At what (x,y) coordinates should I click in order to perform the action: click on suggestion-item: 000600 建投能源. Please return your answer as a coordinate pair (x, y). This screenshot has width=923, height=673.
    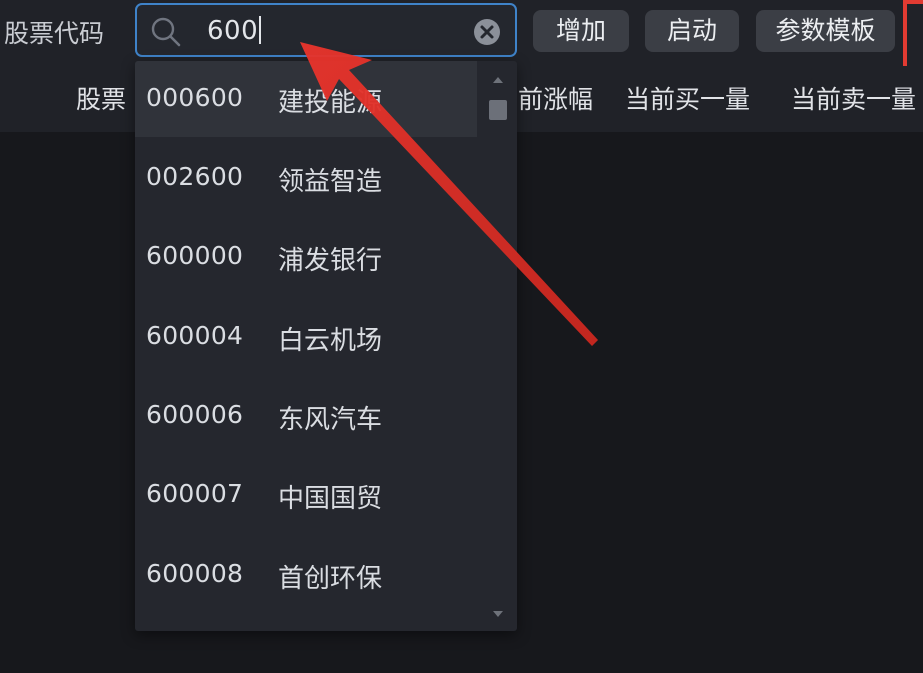
    Looking at the image, I should click on (306, 99).